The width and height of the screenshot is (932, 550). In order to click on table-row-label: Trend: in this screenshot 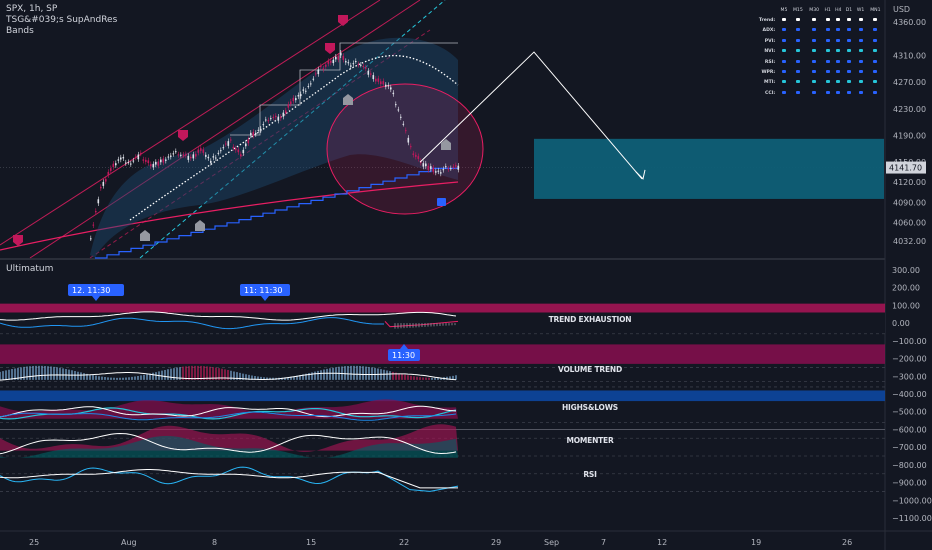, I will do `click(767, 21)`.